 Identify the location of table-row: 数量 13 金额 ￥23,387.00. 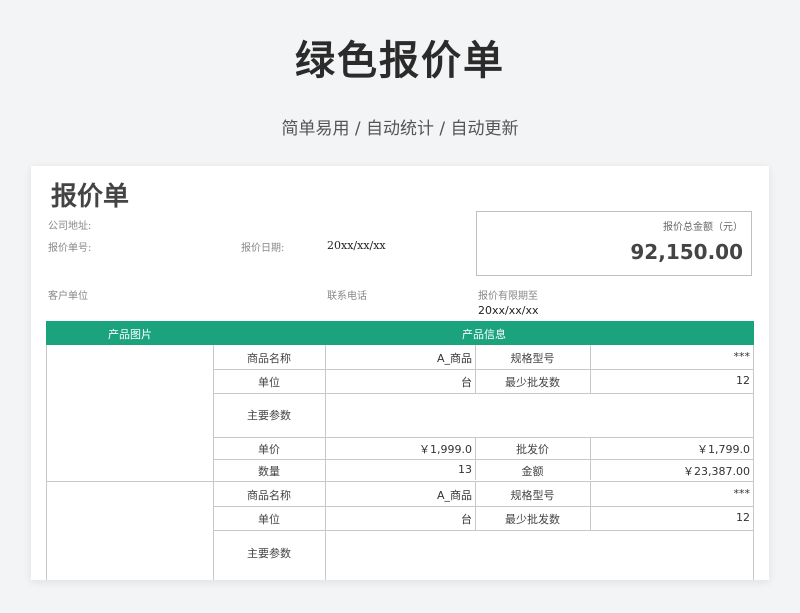
(400, 470).